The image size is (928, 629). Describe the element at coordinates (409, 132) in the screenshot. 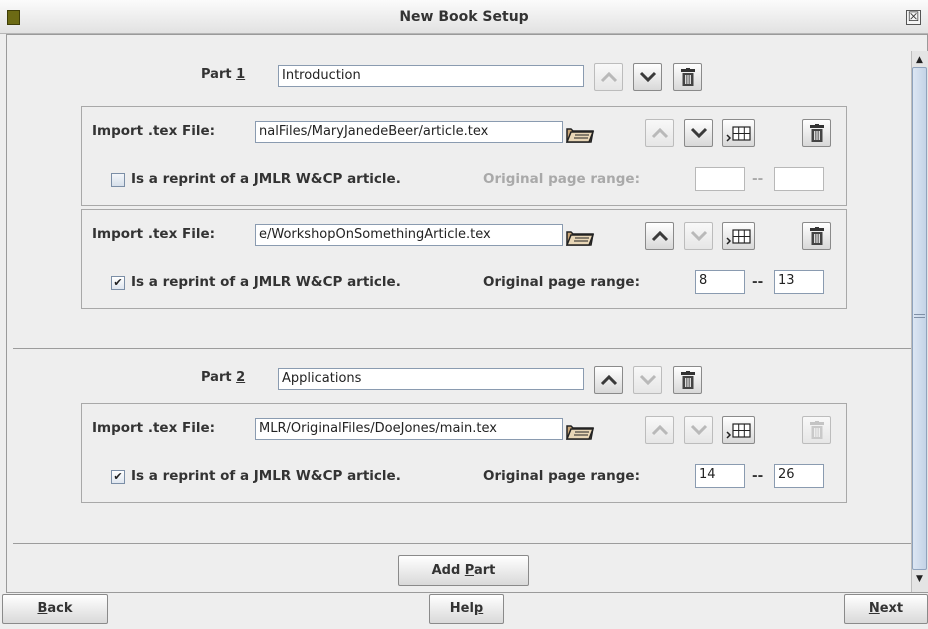

I see `tex-file-path-input: nalFiles/MaryJanedeBeer/article.tex` at that location.